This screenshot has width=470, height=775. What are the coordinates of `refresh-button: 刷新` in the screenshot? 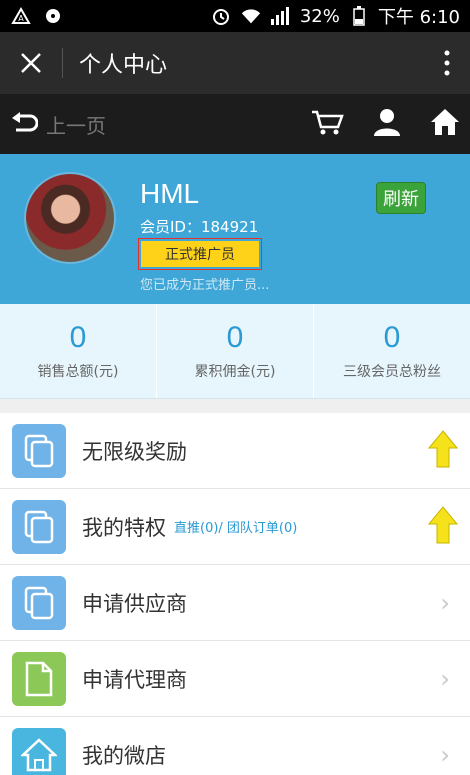 It's located at (401, 198).